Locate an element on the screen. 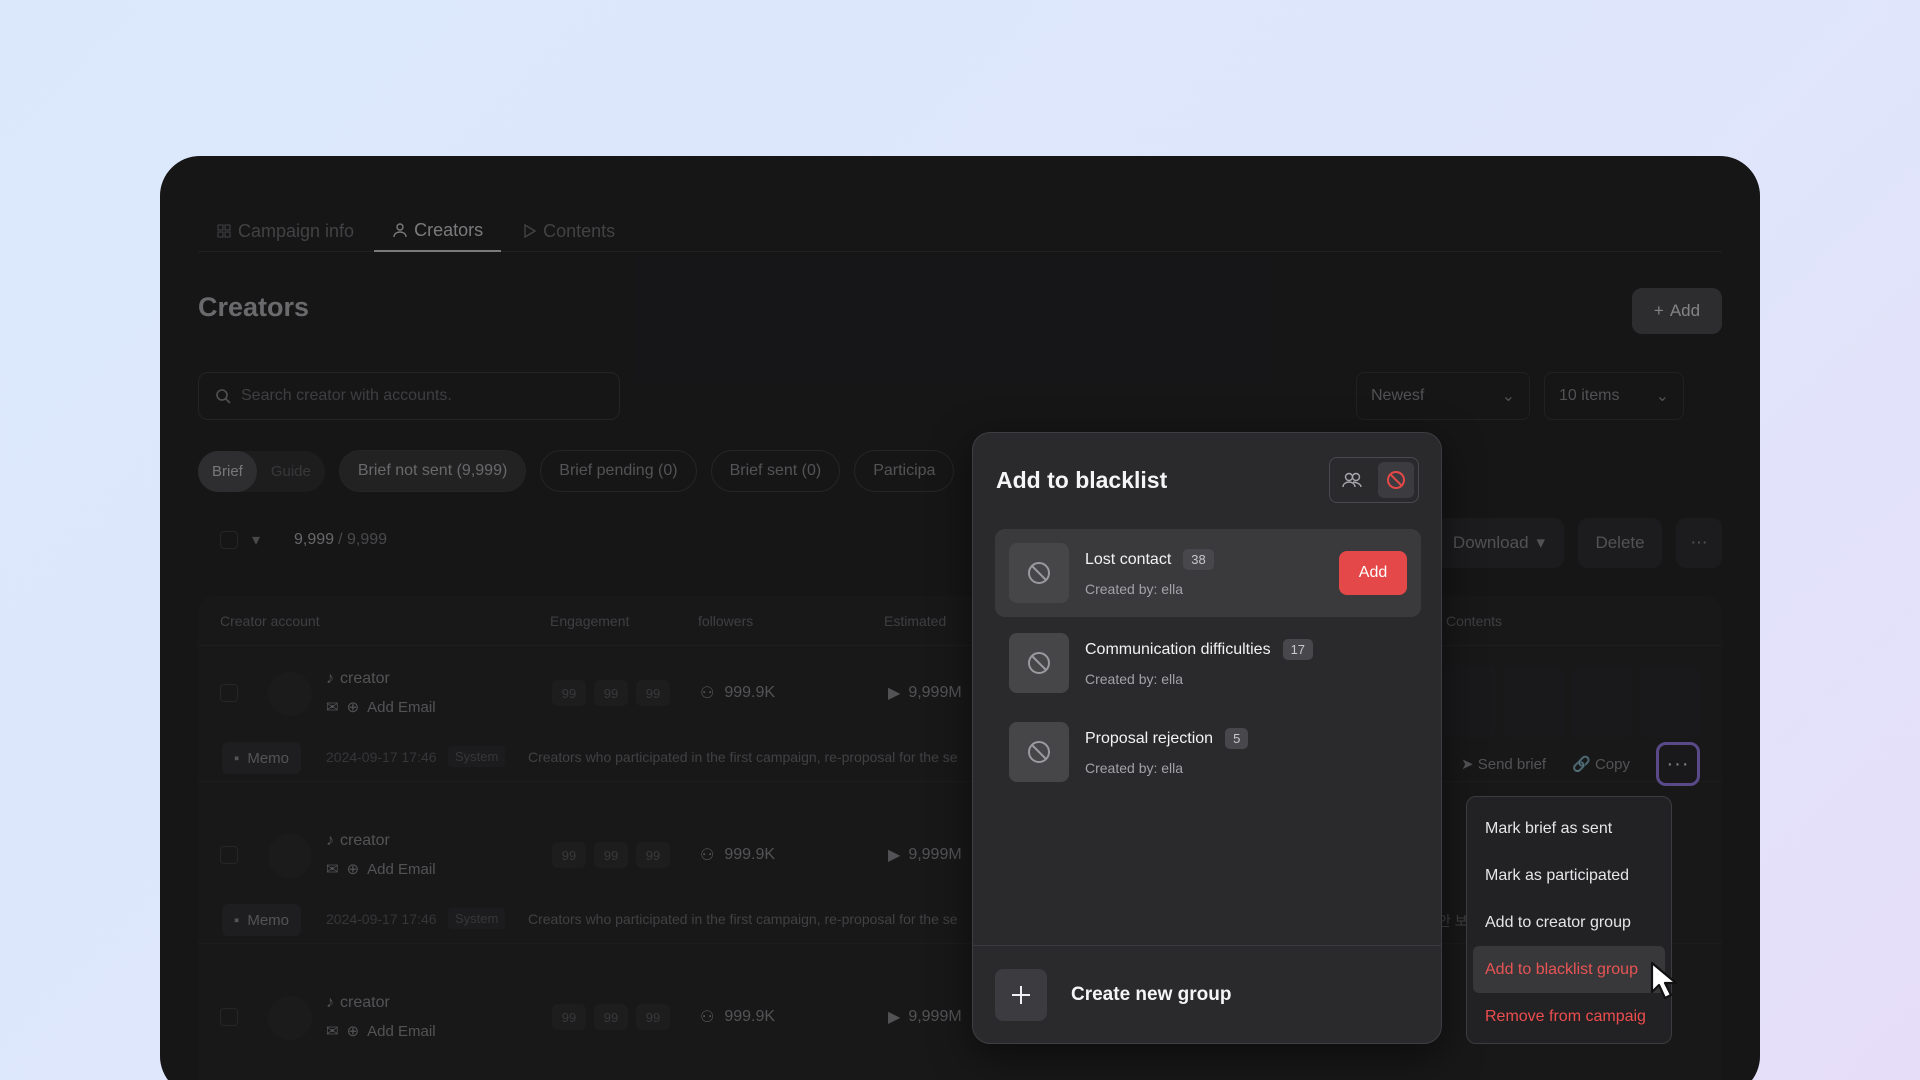  group-name: Proposal rejection 5 is located at coordinates (1167, 738).